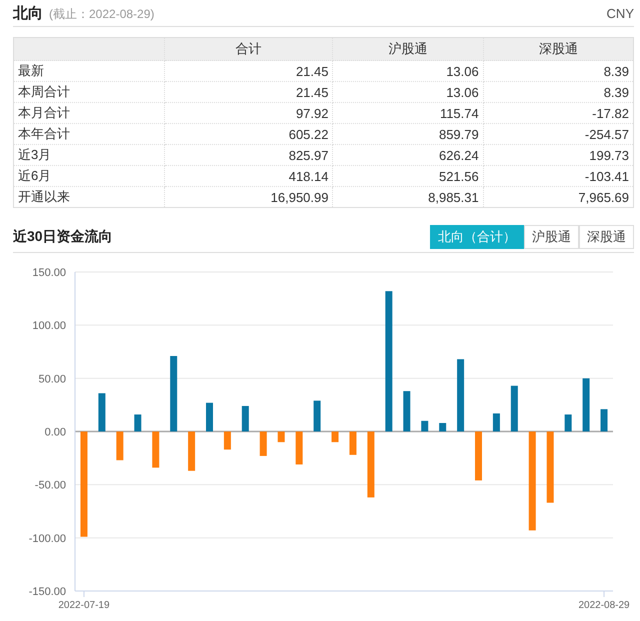 This screenshot has width=640, height=621. Describe the element at coordinates (49, 326) in the screenshot. I see `y-axis-label: 100.00` at that location.